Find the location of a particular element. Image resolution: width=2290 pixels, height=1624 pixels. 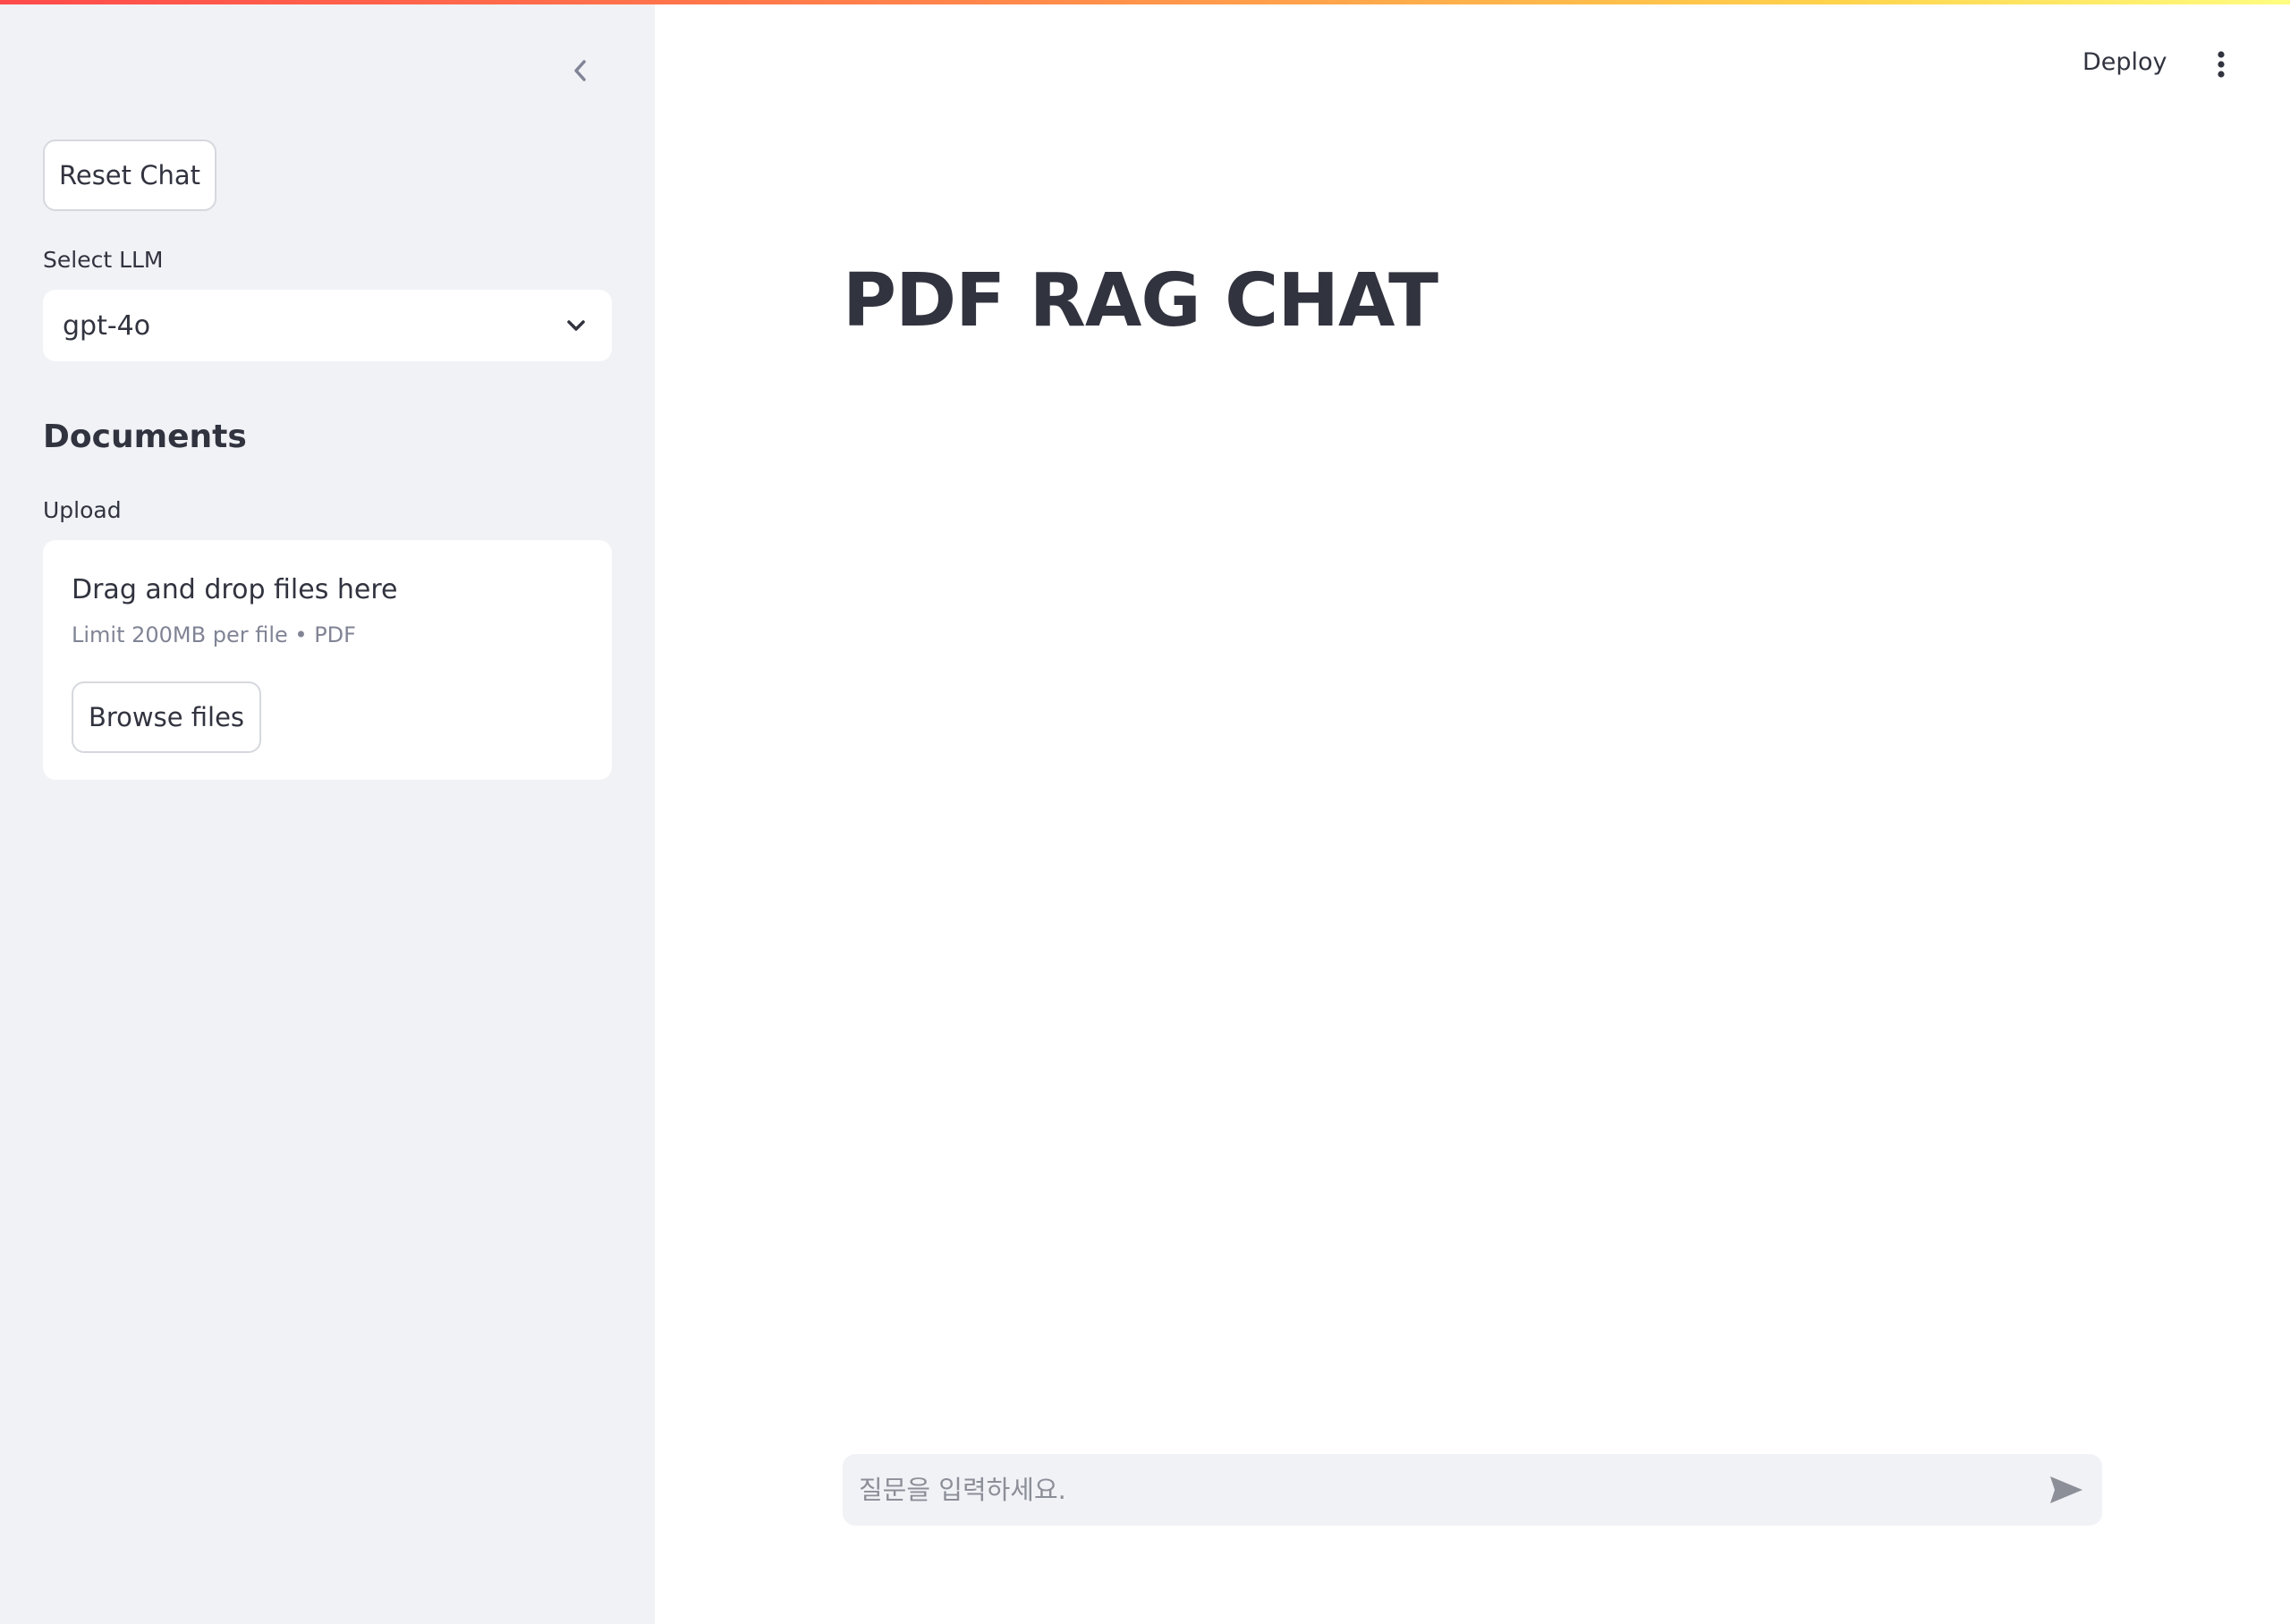

more-vertical-icon is located at coordinates (2221, 64).